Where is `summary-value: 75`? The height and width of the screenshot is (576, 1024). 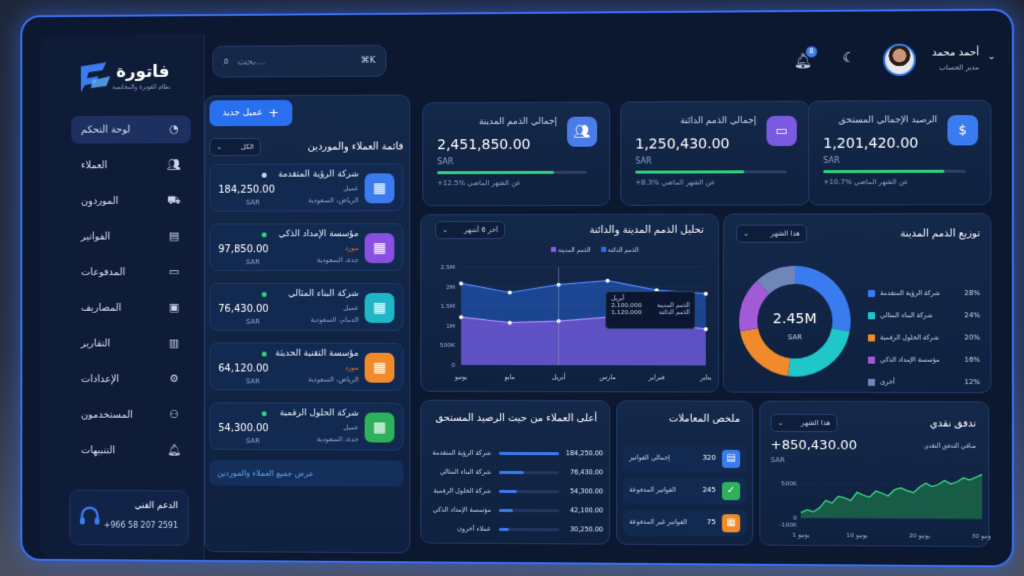 summary-value: 75 is located at coordinates (711, 522).